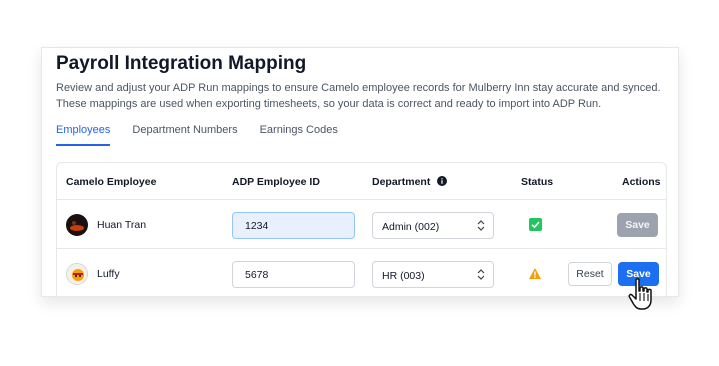 This screenshot has width=719, height=366. I want to click on department-value: Admin (002), so click(411, 227).